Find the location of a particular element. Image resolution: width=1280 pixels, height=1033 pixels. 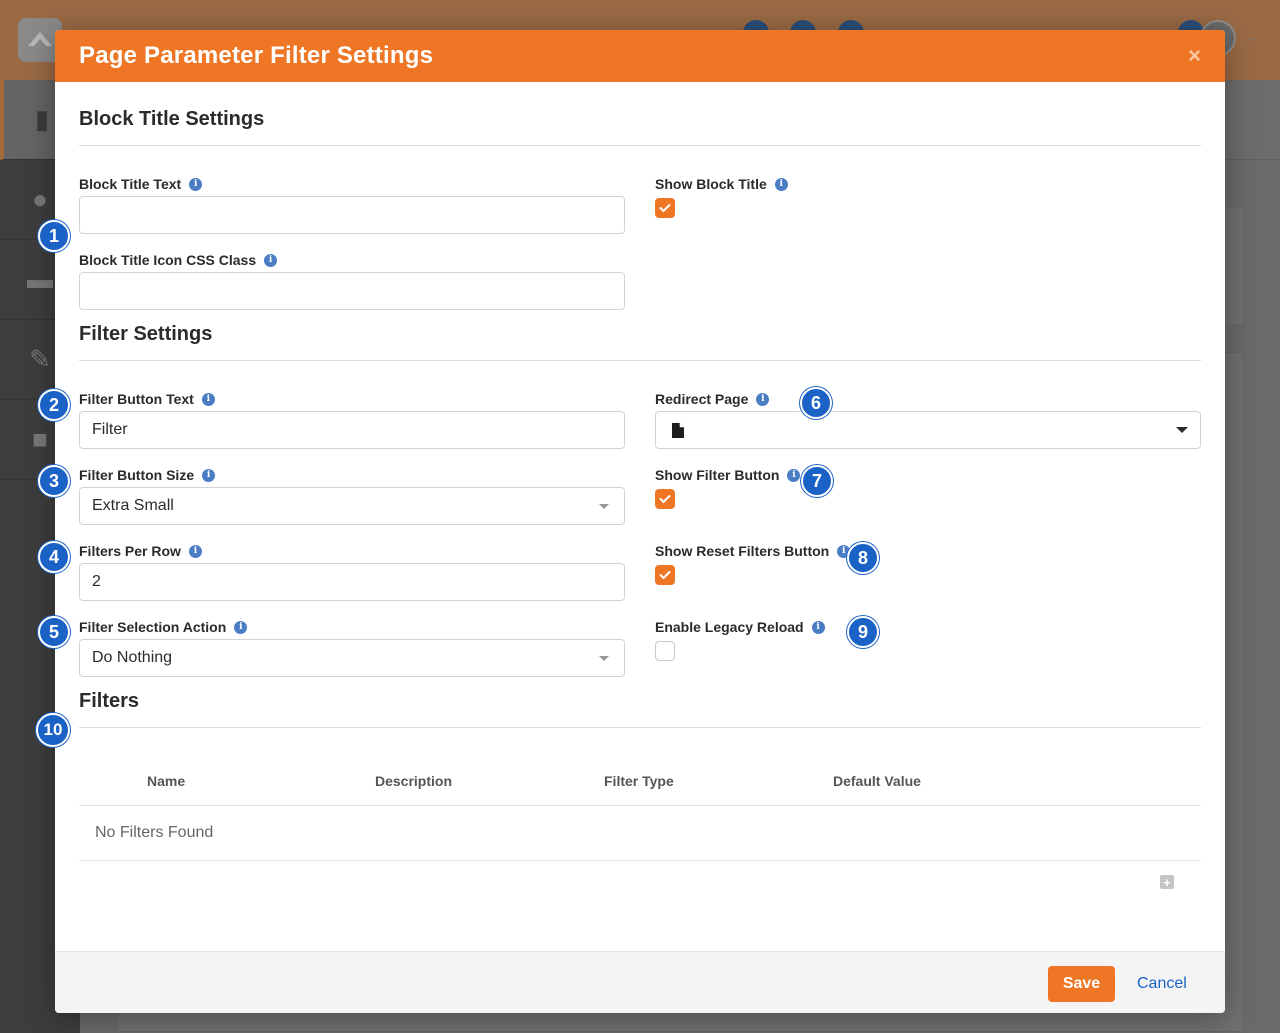

filter-button-size-value: Extra Small is located at coordinates (133, 505).